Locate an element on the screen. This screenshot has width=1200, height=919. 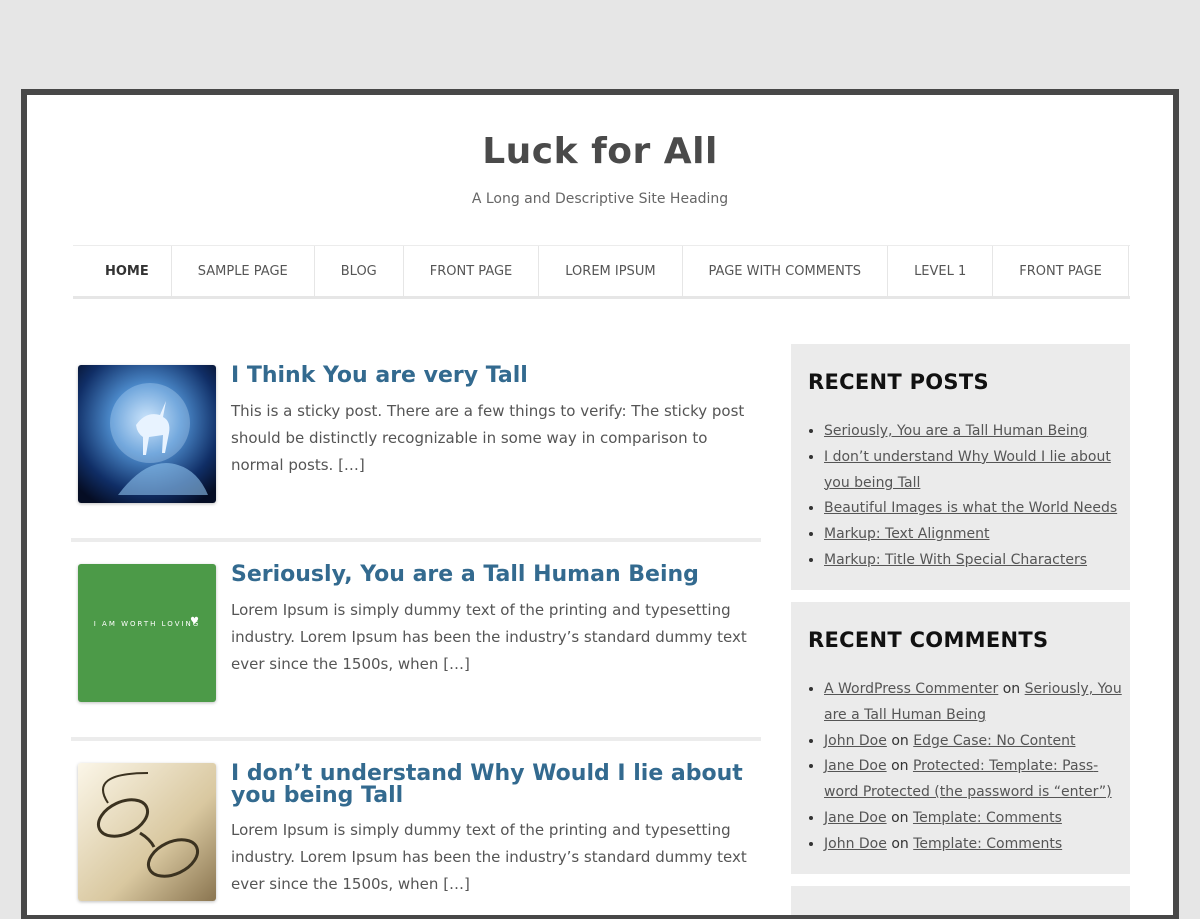
nav-item-blog: BLOG is located at coordinates (359, 271).